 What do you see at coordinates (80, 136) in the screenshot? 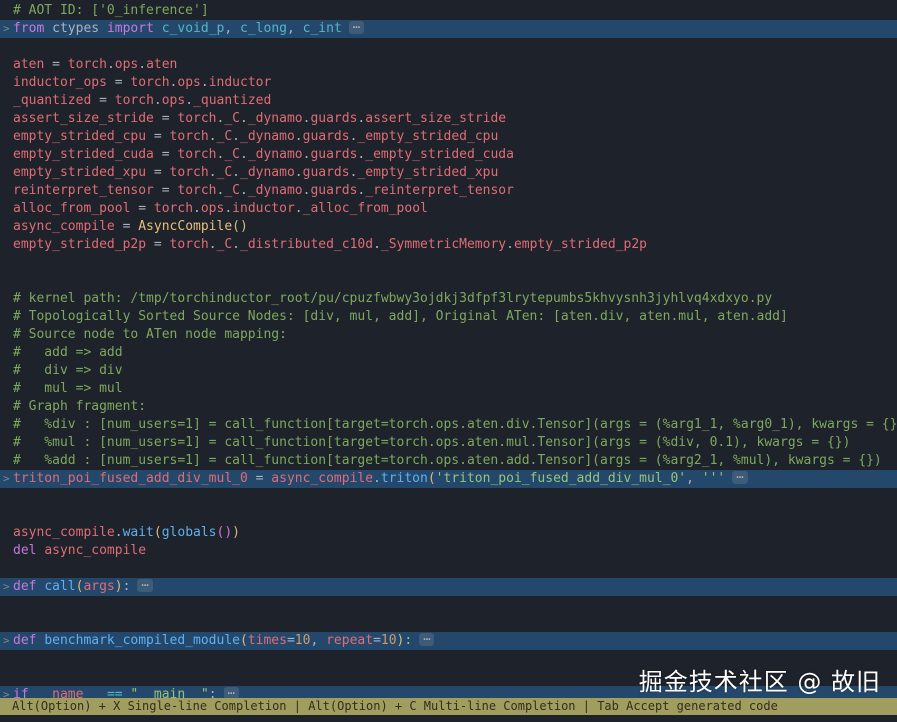
I see `code-token: empty_strided_cpu` at bounding box center [80, 136].